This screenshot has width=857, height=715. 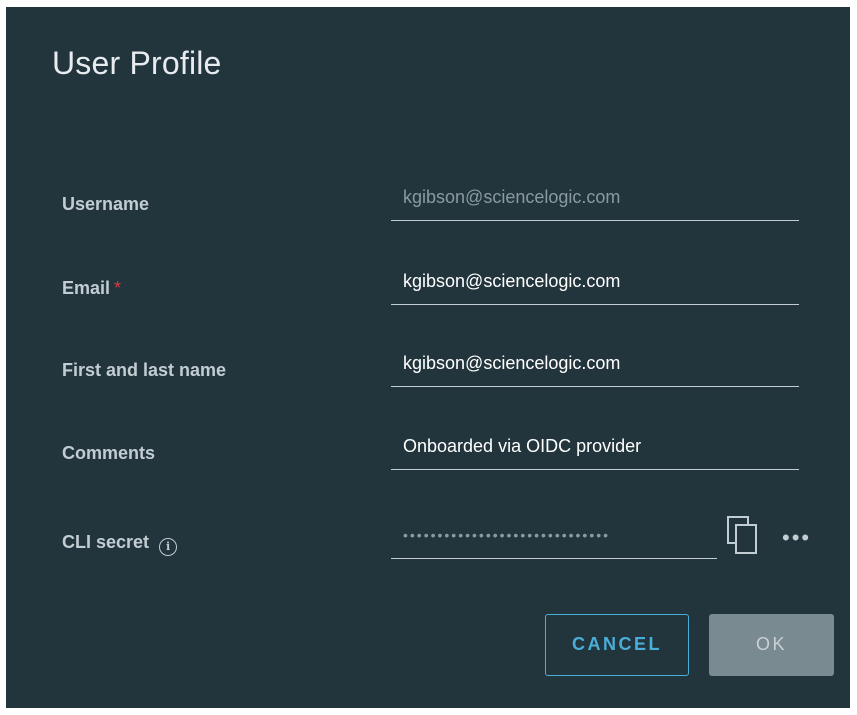 I want to click on email-label-text: Email, so click(x=86, y=288).